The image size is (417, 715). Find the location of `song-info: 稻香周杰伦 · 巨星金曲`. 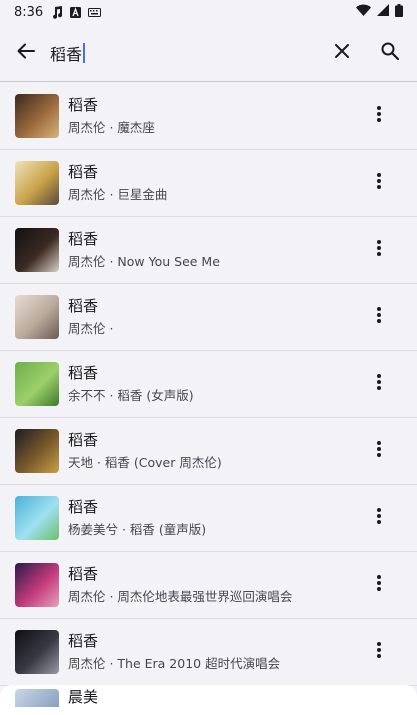

song-info: 稻香周杰伦 · 巨星金曲 is located at coordinates (213, 183).